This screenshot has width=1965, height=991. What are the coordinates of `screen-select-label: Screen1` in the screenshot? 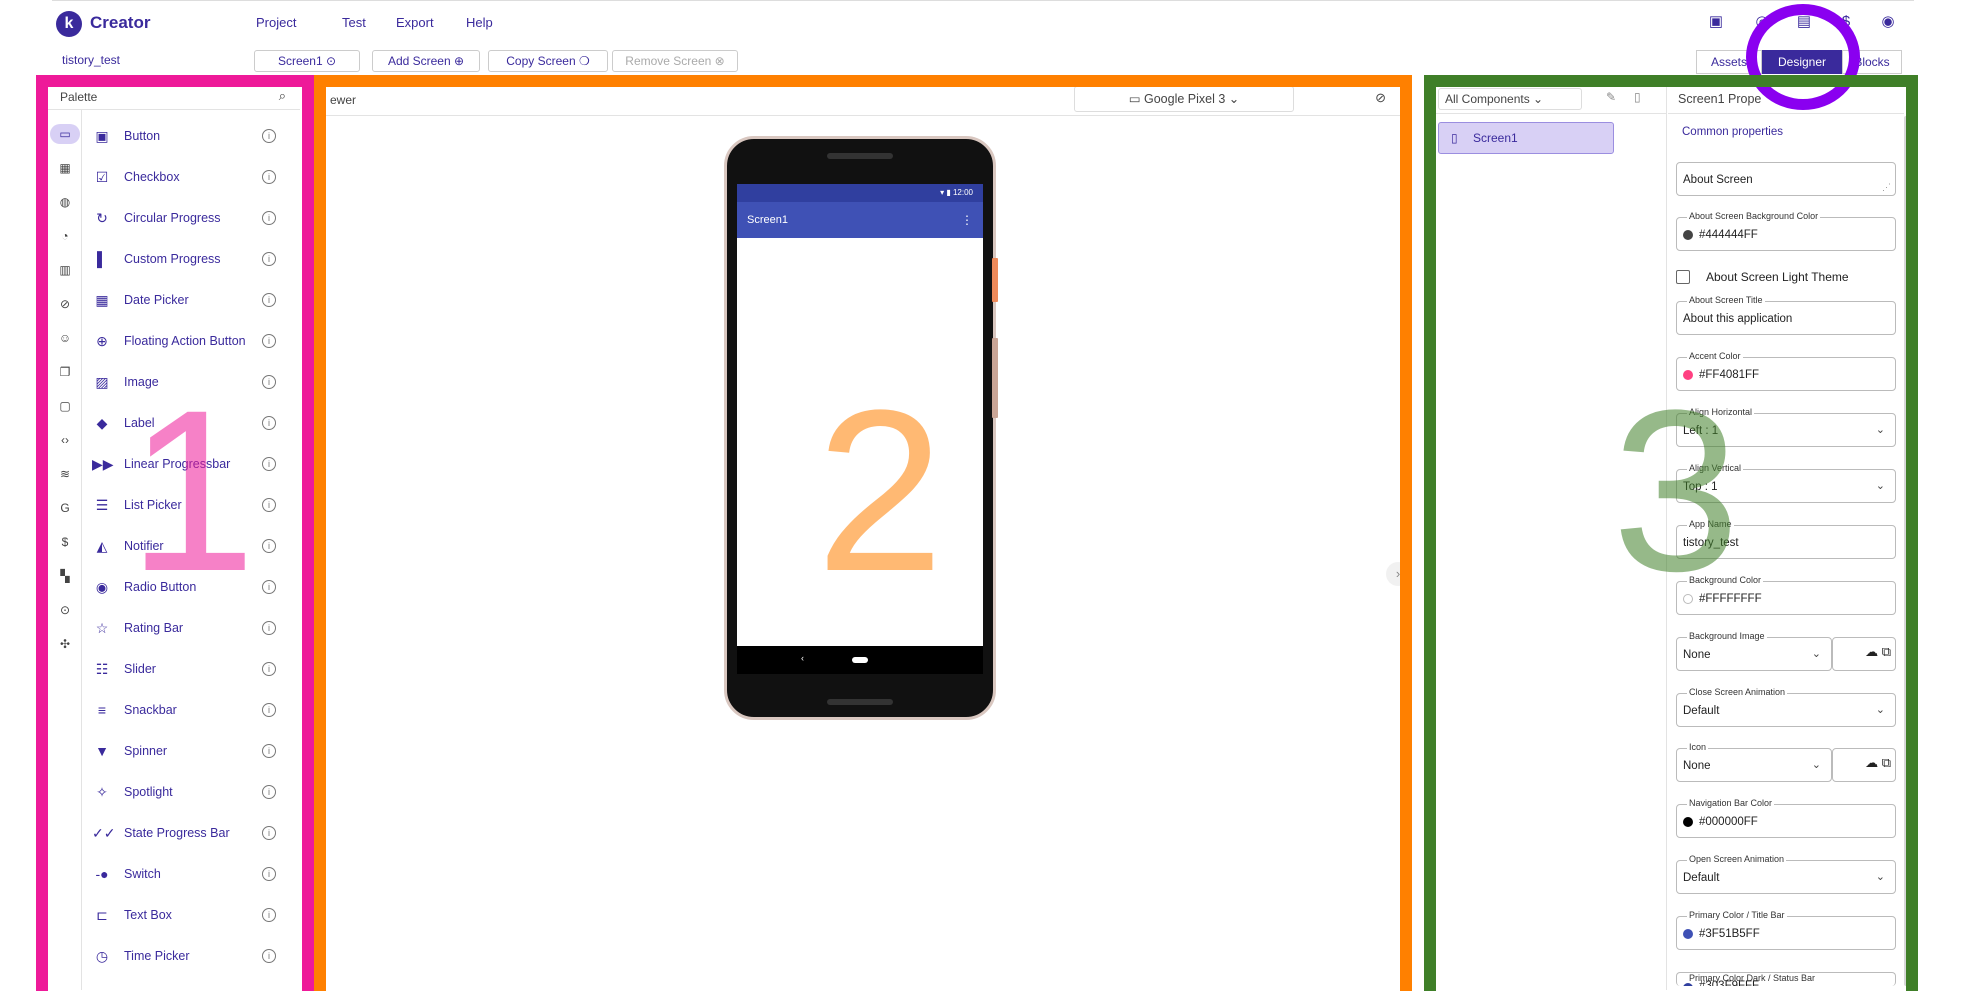 It's located at (300, 61).